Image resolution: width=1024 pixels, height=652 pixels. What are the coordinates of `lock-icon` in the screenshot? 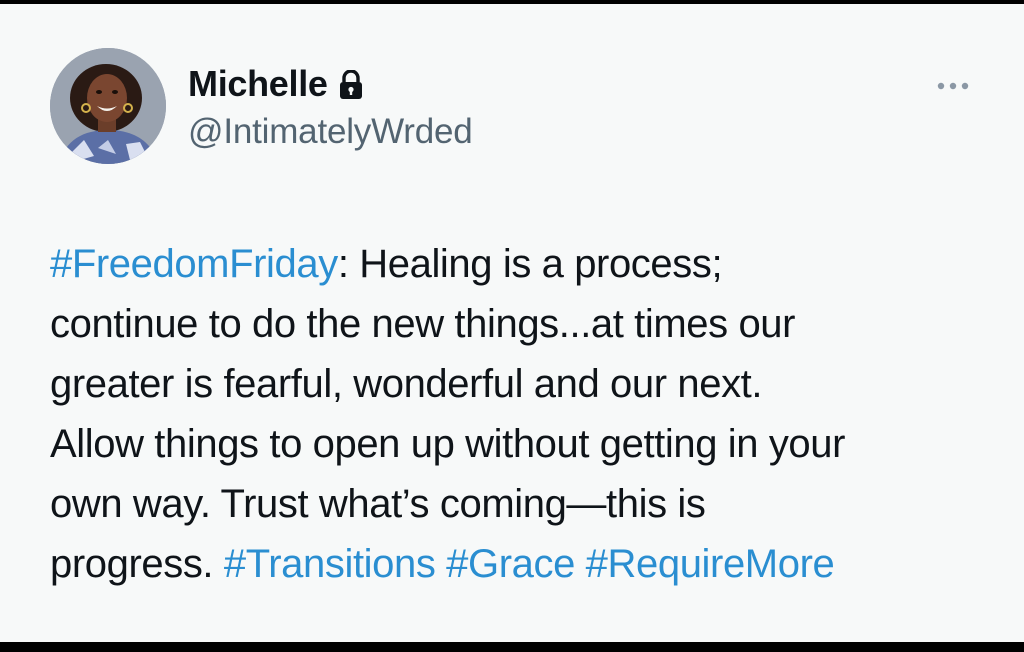 It's located at (351, 84).